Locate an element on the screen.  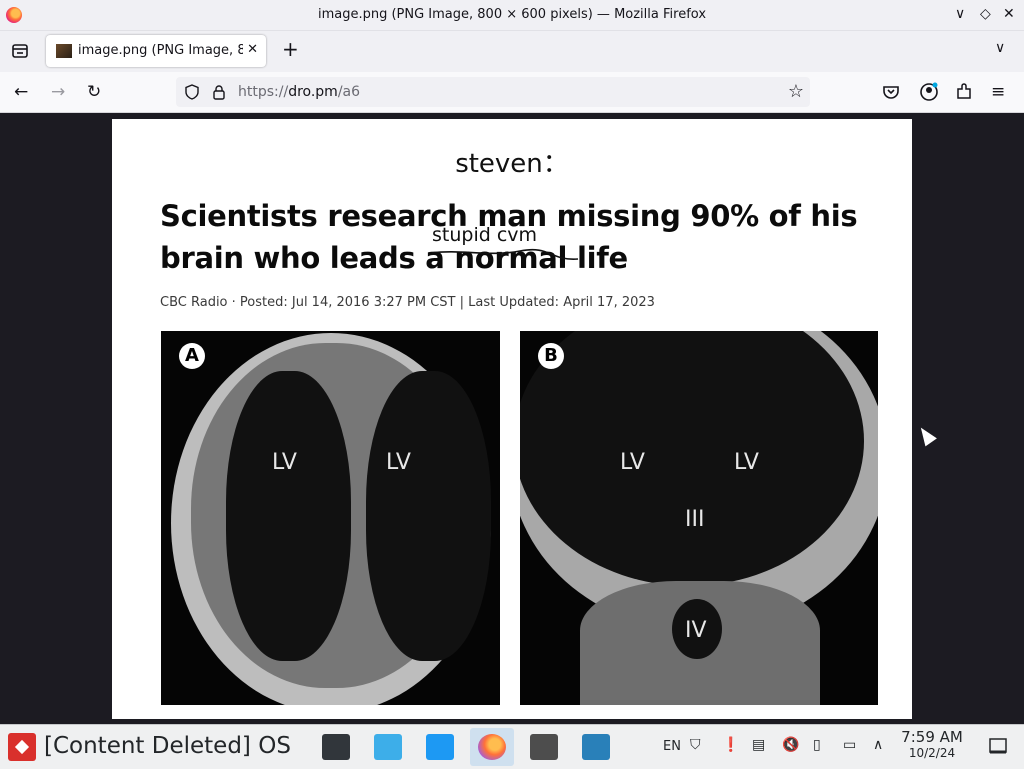
close-tab-button: ✕ is located at coordinates (252, 49).